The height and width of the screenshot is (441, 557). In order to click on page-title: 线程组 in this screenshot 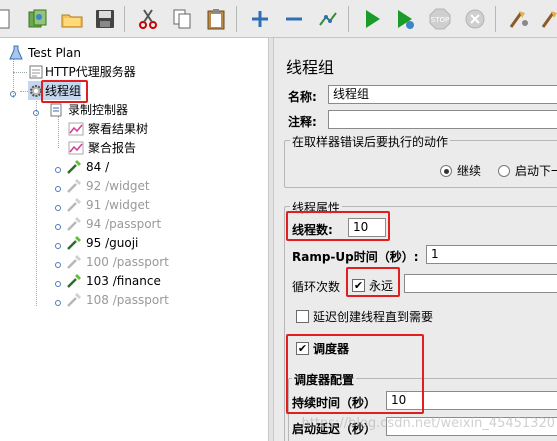, I will do `click(310, 67)`.